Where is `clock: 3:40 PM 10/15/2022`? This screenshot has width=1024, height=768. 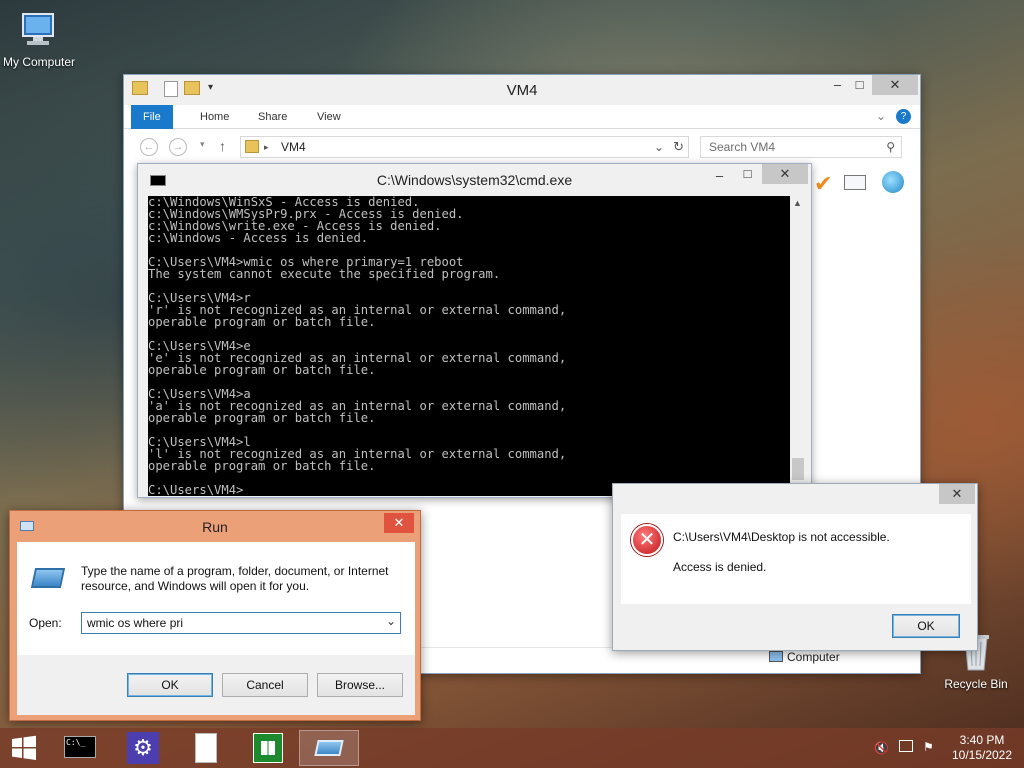 clock: 3:40 PM 10/15/2022 is located at coordinates (982, 748).